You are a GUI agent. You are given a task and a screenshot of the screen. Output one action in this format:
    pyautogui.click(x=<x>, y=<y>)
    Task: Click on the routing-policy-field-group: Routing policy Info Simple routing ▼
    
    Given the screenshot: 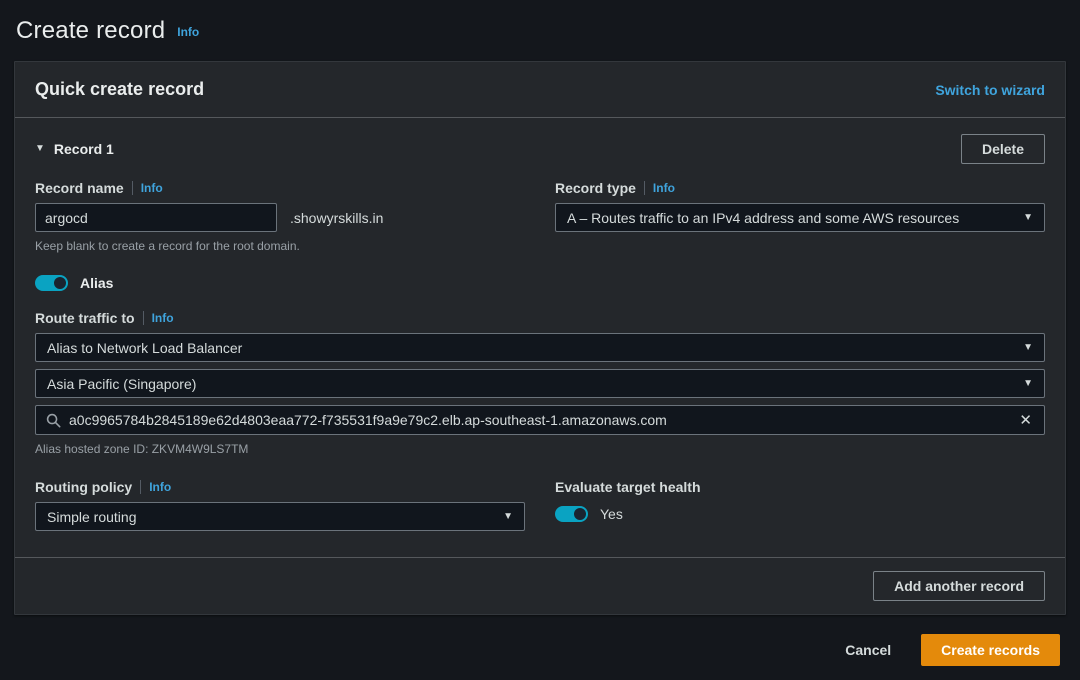 What is the action you would take?
    pyautogui.click(x=280, y=505)
    